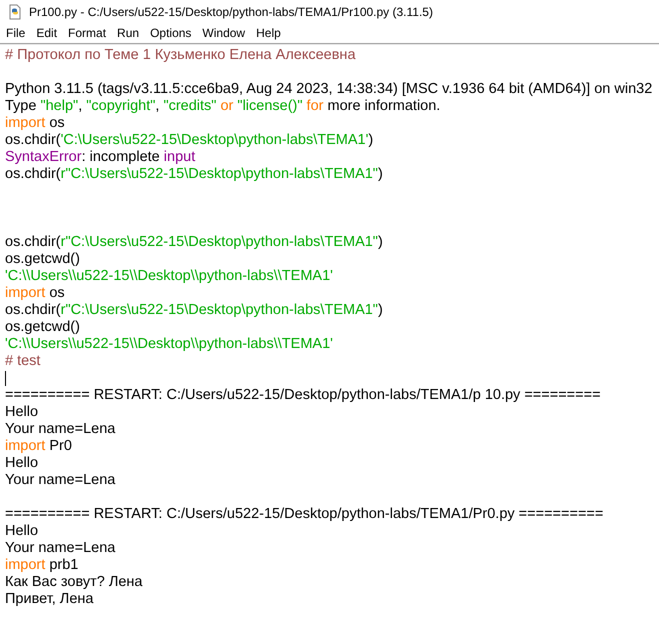  I want to click on code-line: Как Вас зовут? Лена, so click(73, 582).